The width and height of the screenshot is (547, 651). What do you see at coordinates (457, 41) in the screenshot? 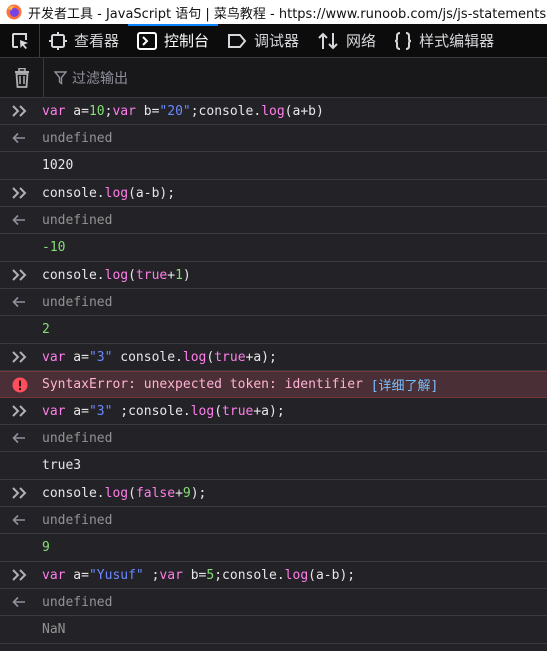
I see `tab-label: 样式编辑器` at bounding box center [457, 41].